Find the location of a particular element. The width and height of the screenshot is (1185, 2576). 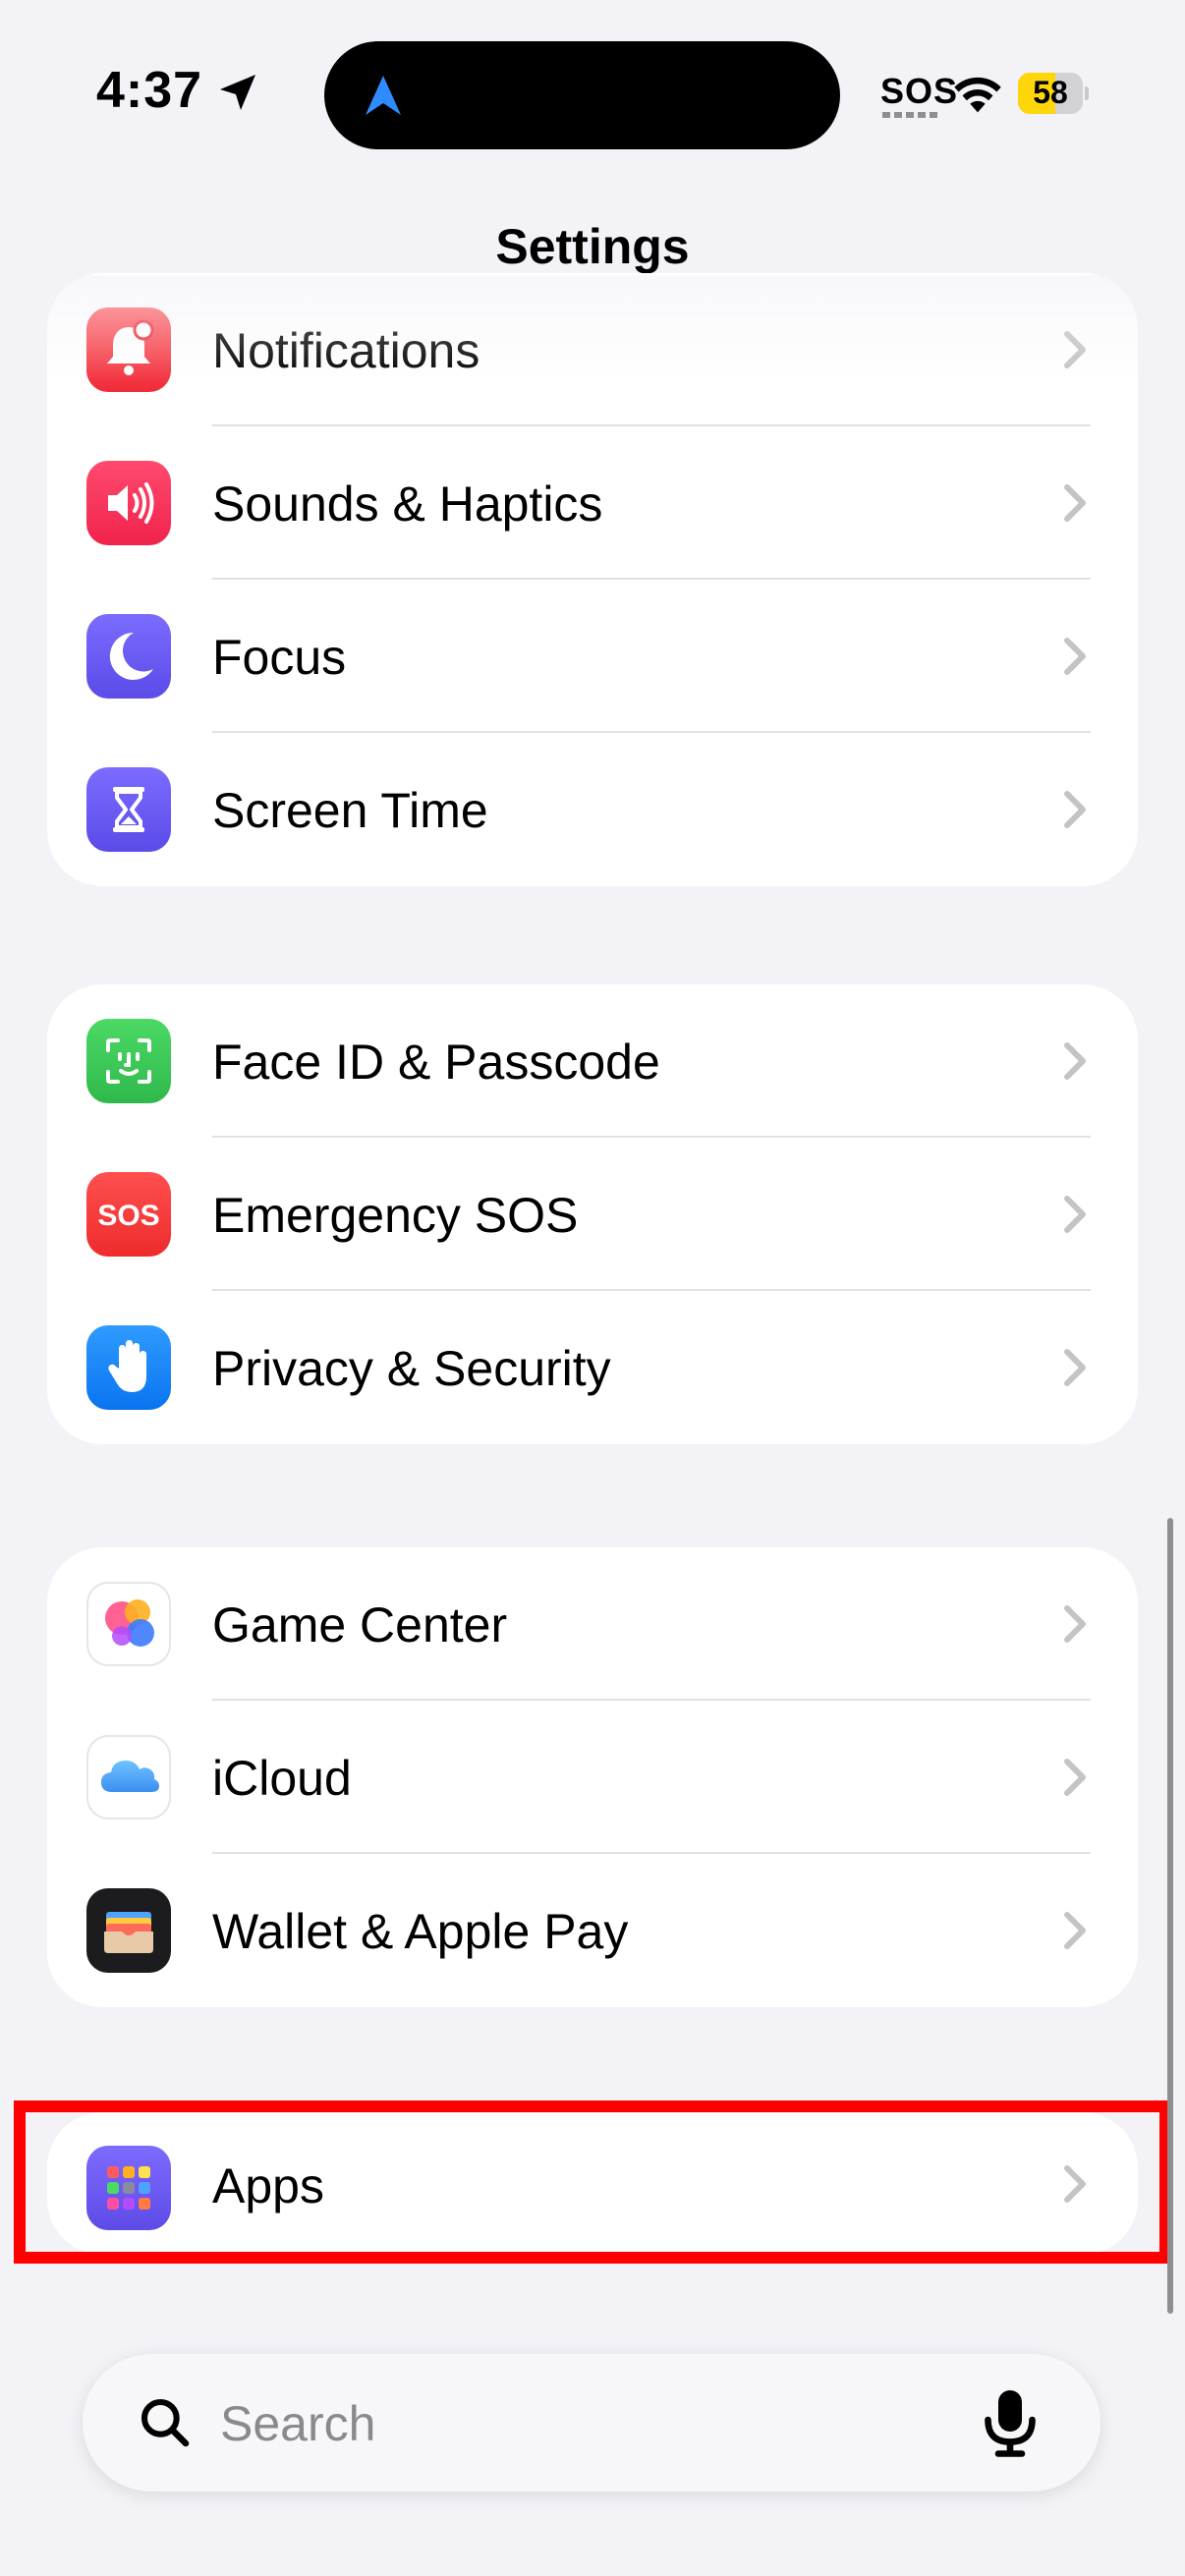

settings-row-game-center: Game Center is located at coordinates (592, 1624).